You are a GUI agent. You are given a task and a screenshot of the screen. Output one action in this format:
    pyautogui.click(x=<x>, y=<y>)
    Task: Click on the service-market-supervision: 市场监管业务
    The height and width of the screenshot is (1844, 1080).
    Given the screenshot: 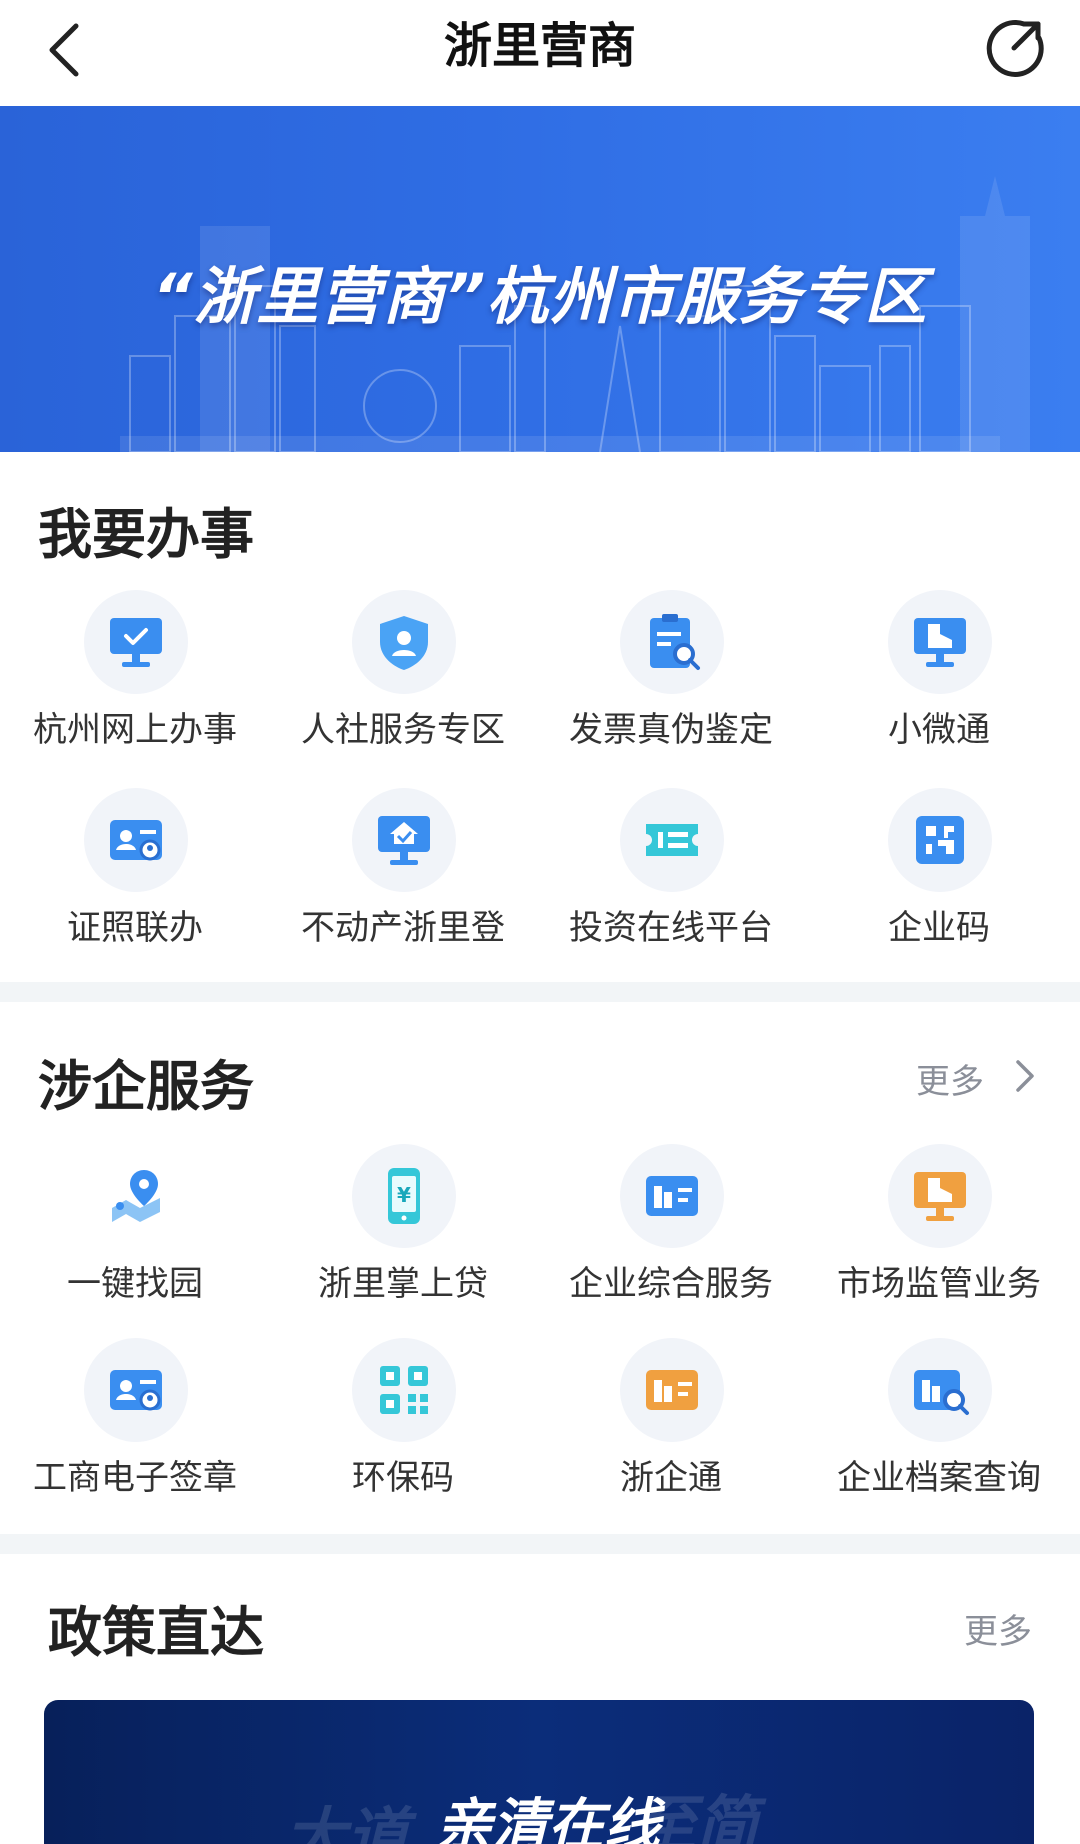 What is the action you would take?
    pyautogui.click(x=939, y=1234)
    